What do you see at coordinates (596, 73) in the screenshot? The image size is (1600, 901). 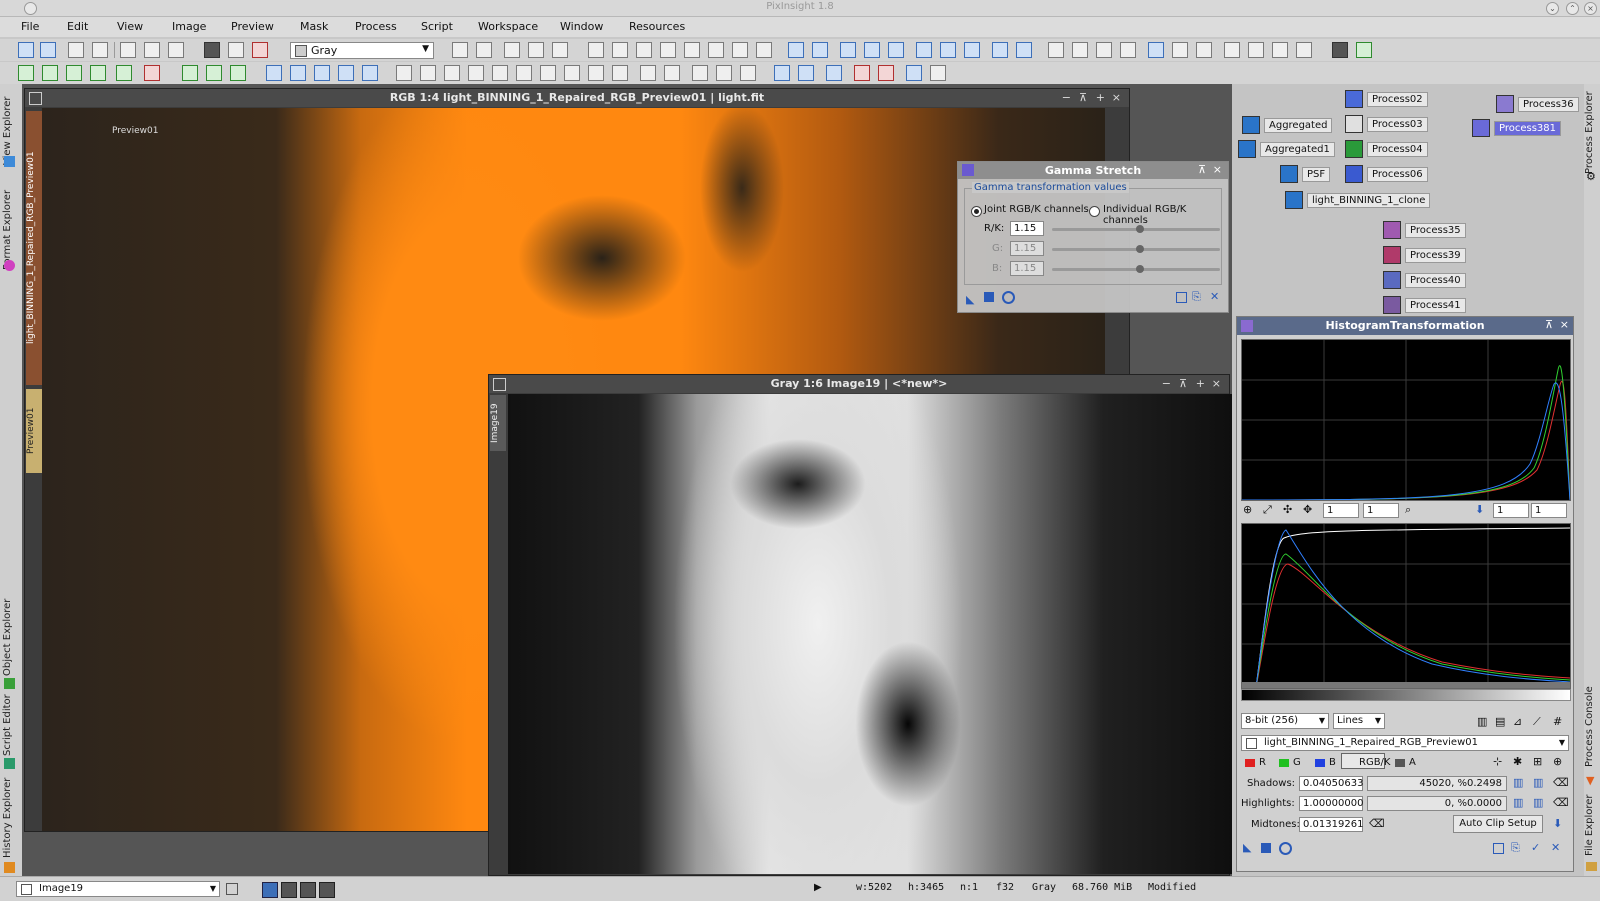 I see `stf-9-icon` at bounding box center [596, 73].